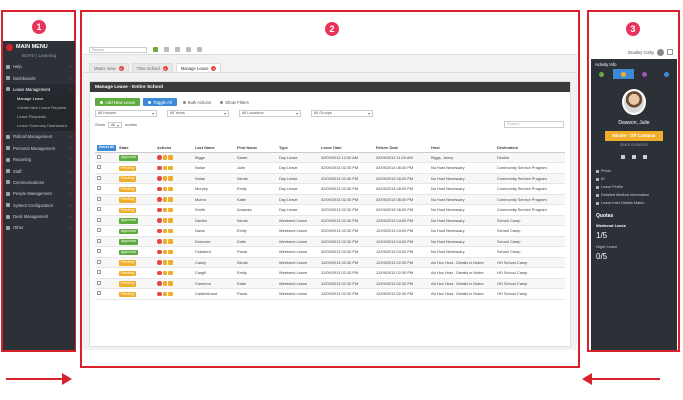  Describe the element at coordinates (298, 148) in the screenshot. I see `column-header-type: Type` at that location.